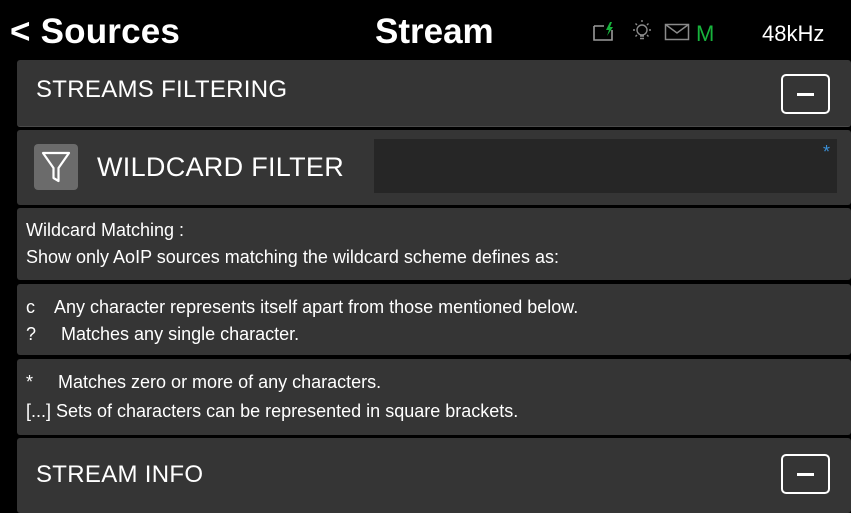 This screenshot has height=513, width=851. I want to click on wildcard-filter-input, so click(605, 166).